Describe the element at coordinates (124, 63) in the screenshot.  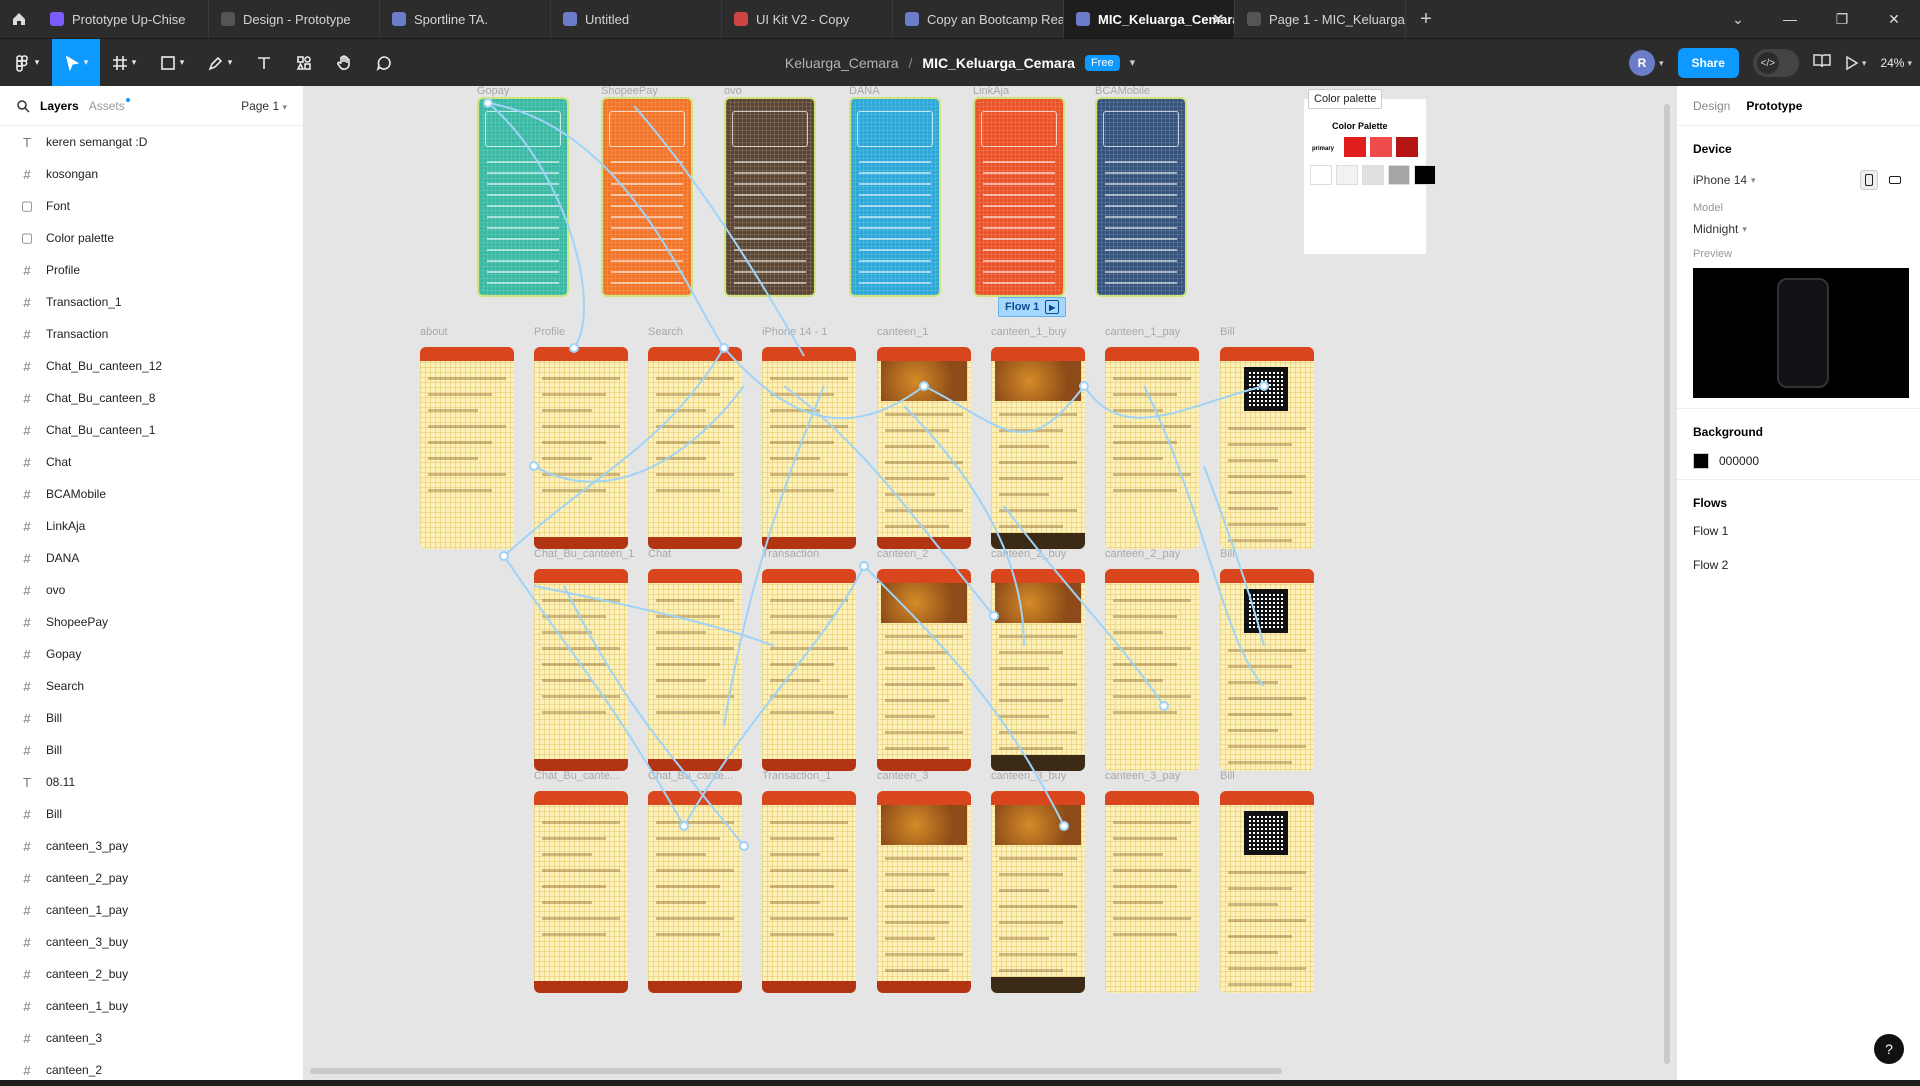
I see `frame-tool-button: ▾` at that location.